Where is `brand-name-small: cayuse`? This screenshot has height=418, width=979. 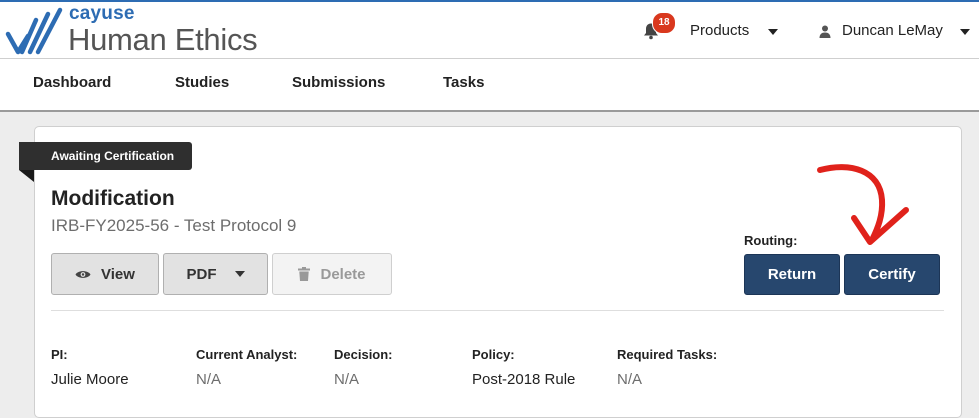 brand-name-small: cayuse is located at coordinates (102, 13).